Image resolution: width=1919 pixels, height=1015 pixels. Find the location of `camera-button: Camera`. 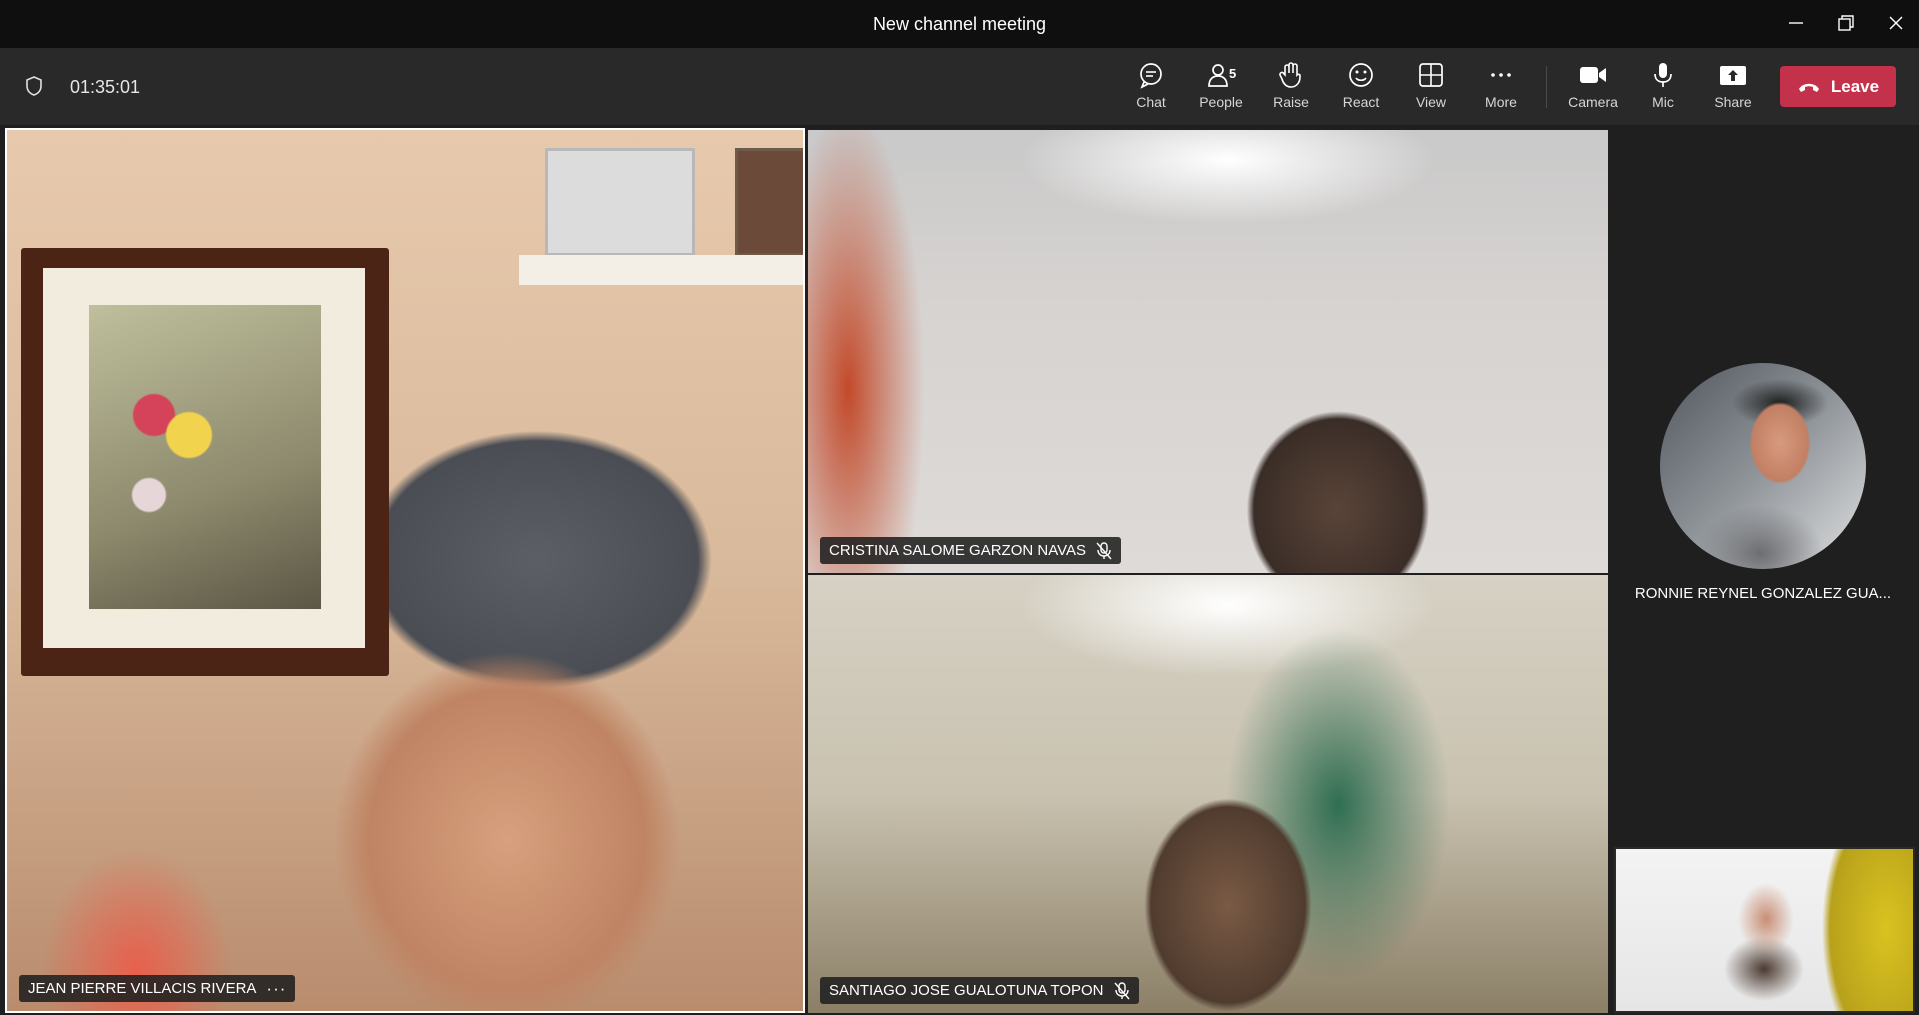

camera-button: Camera is located at coordinates (1593, 88).